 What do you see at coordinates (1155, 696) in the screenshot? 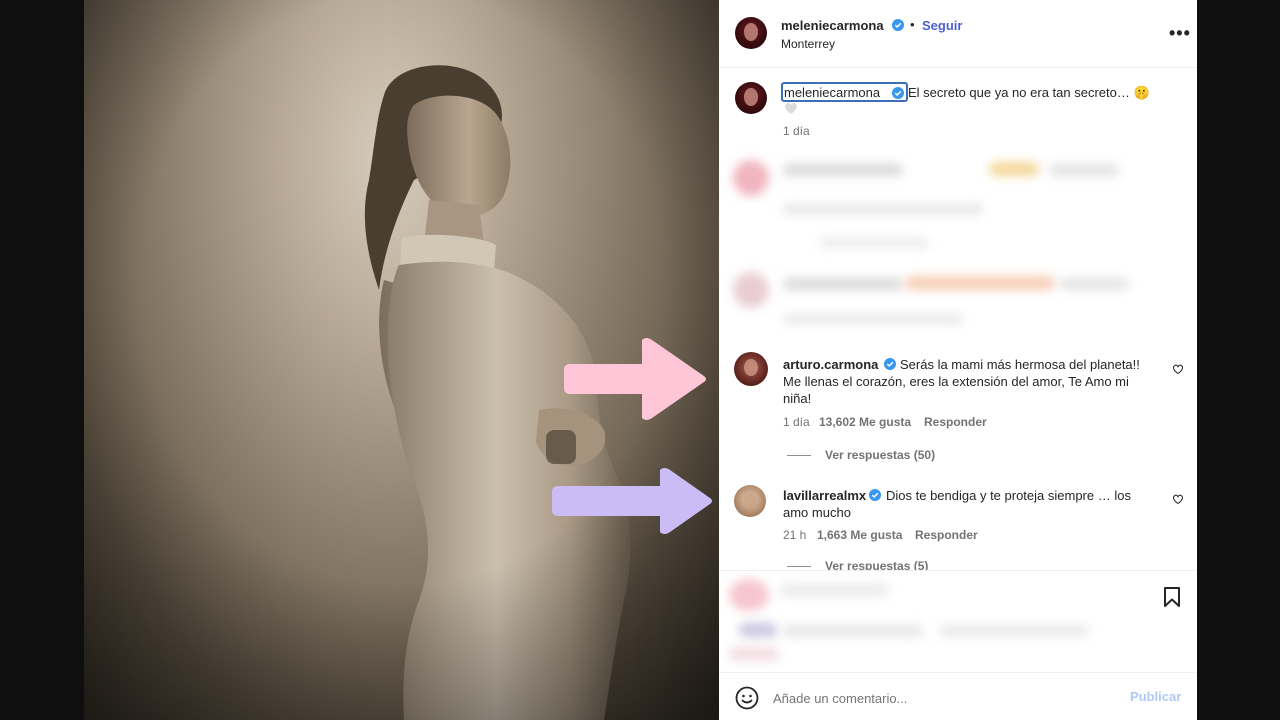
I see `publish-button: Publicar` at bounding box center [1155, 696].